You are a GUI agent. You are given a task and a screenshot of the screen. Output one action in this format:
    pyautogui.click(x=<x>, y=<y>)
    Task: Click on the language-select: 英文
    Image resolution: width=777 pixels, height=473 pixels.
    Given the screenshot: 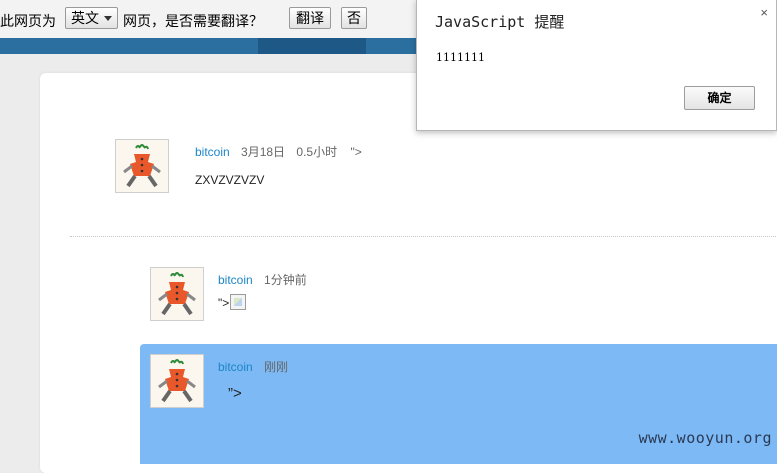 What is the action you would take?
    pyautogui.click(x=91, y=18)
    